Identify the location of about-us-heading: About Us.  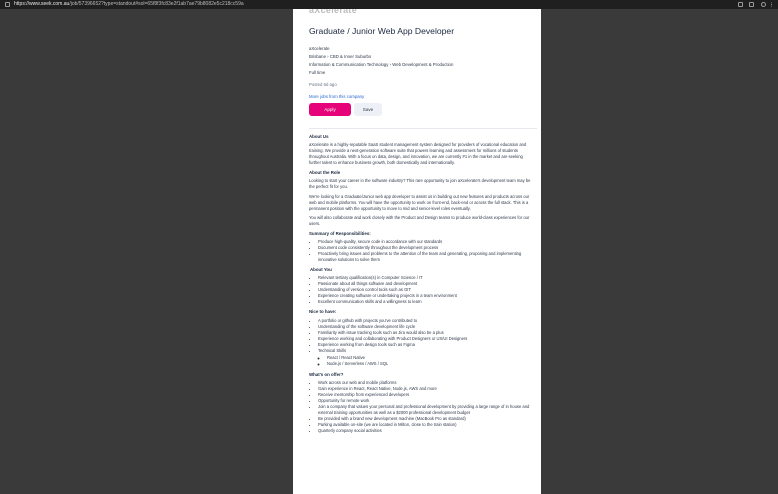
(319, 136).